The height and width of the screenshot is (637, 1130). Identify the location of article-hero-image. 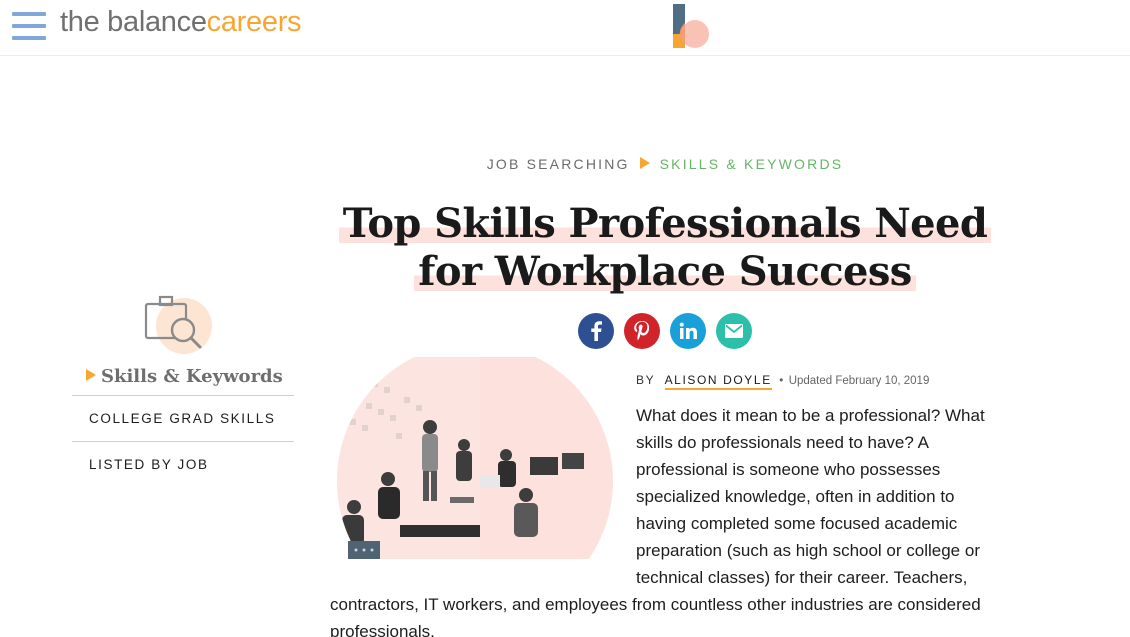
(475, 458).